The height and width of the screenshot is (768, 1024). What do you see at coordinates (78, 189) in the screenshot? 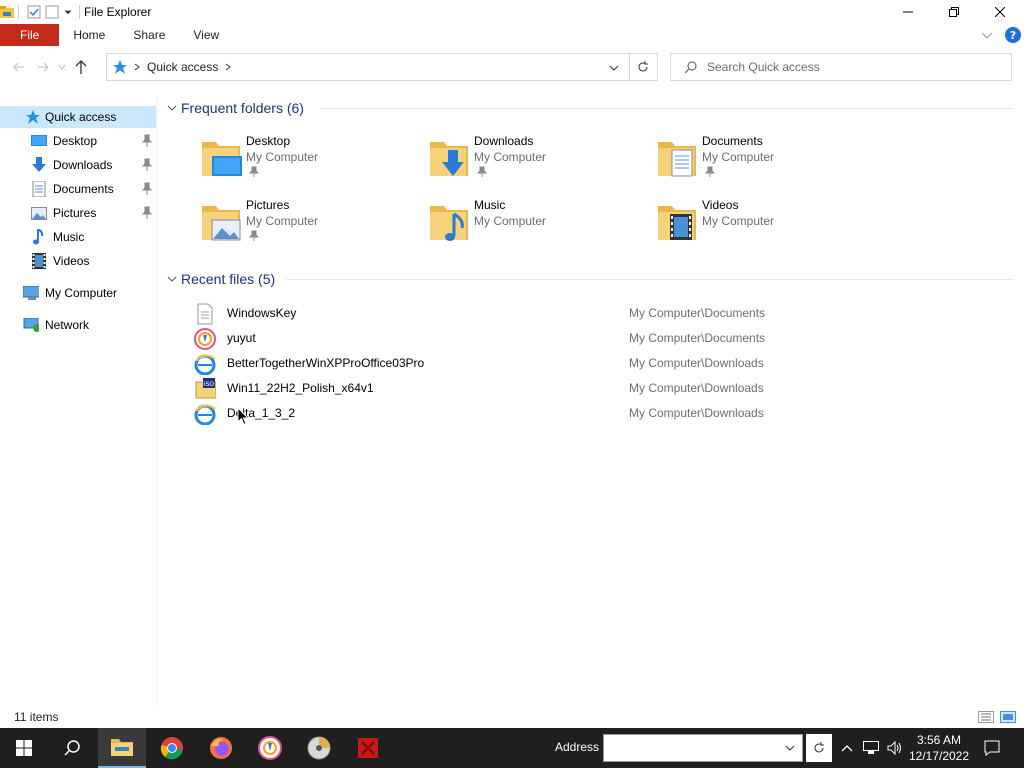
I see `sidebar-item-documents: Documents` at bounding box center [78, 189].